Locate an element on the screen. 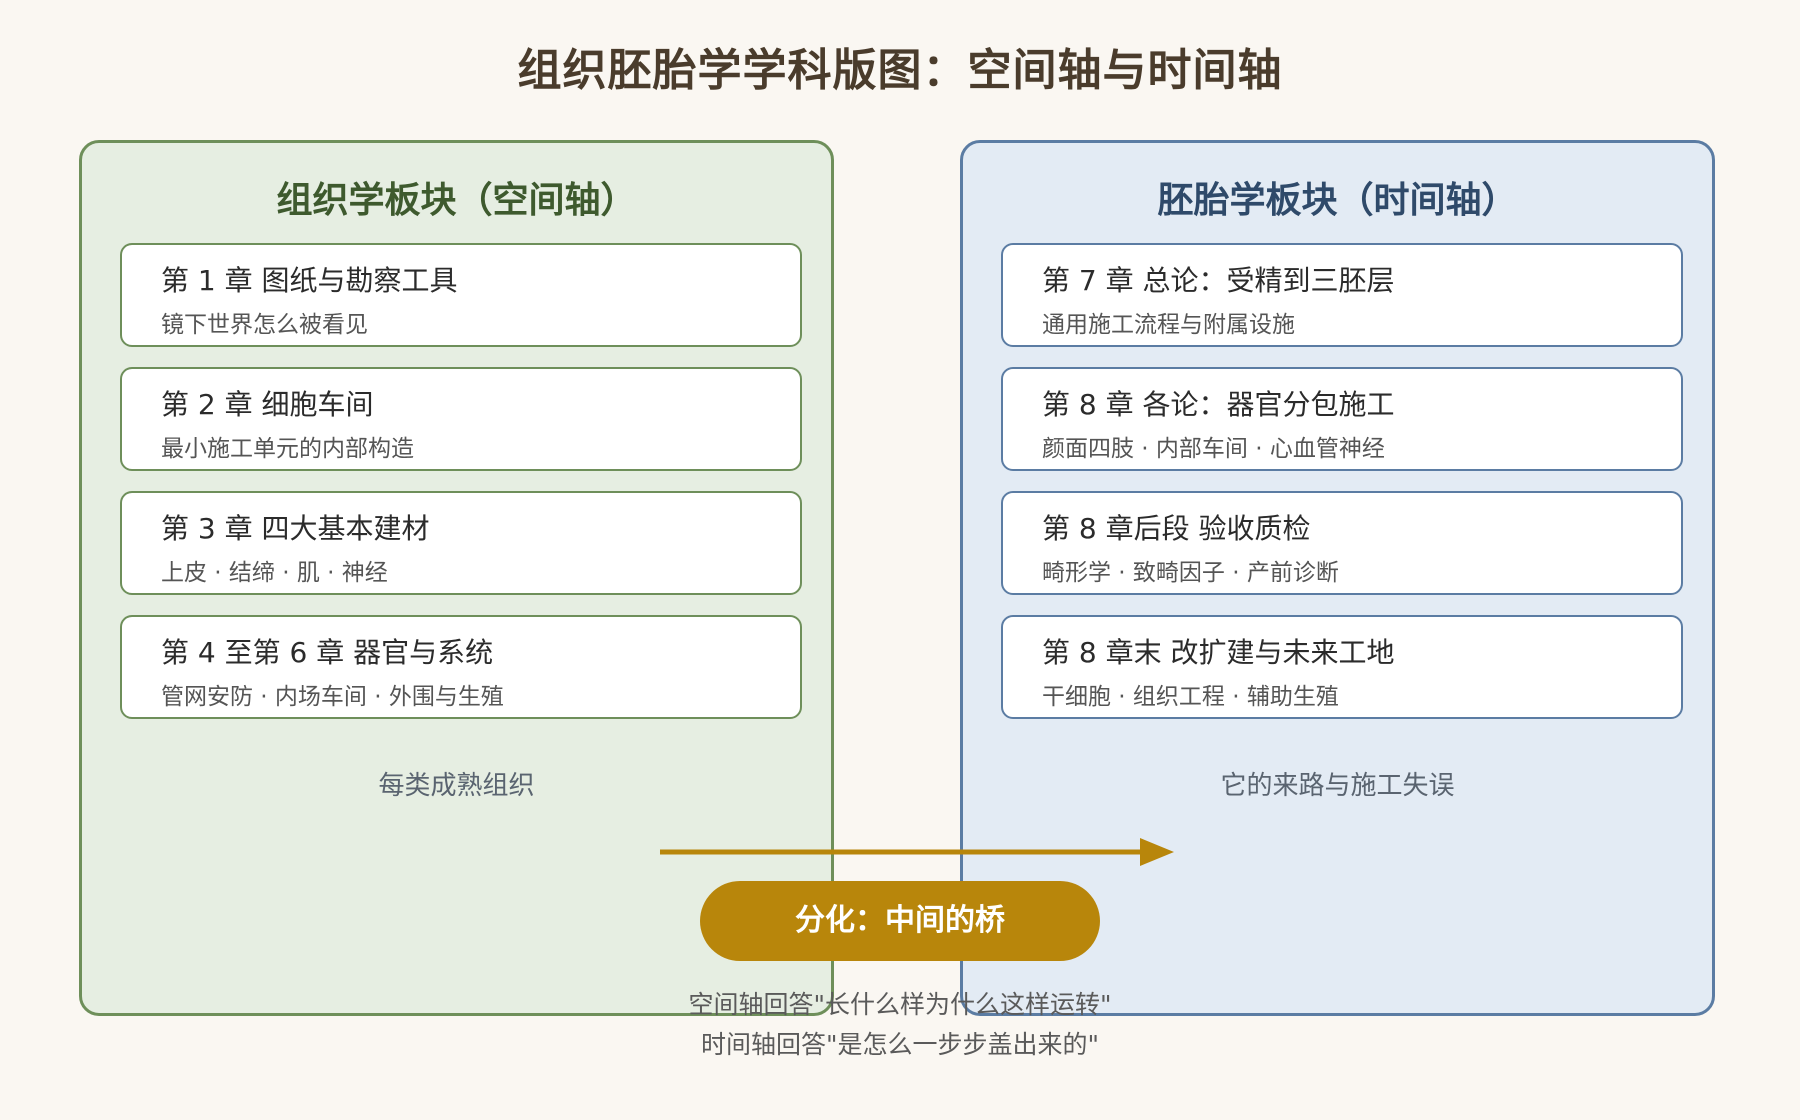 Image resolution: width=1800 pixels, height=1120 pixels. chapter-card-8c: 第 8 章末 改扩建与未来工地 干细胞 · 组织工程 · 辅助生殖 is located at coordinates (1342, 667).